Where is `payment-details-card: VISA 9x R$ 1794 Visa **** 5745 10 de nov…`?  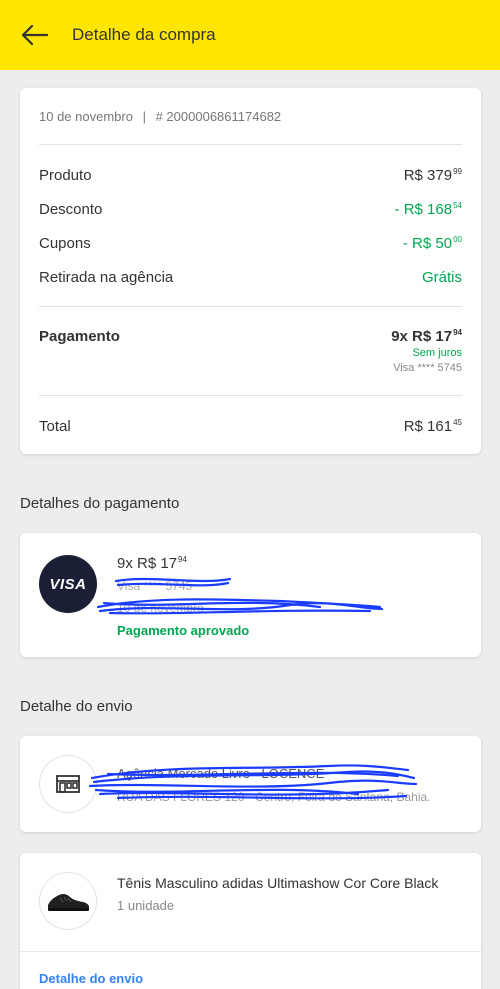
payment-details-card: VISA 9x R$ 1794 Visa **** 5745 10 de nov… is located at coordinates (250, 595).